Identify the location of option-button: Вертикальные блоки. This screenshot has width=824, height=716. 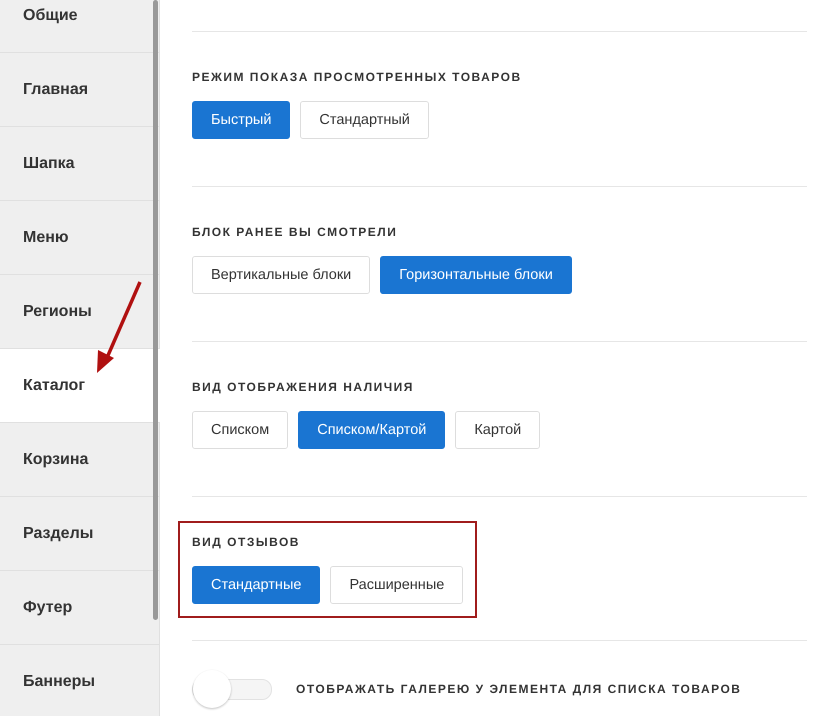
(281, 275).